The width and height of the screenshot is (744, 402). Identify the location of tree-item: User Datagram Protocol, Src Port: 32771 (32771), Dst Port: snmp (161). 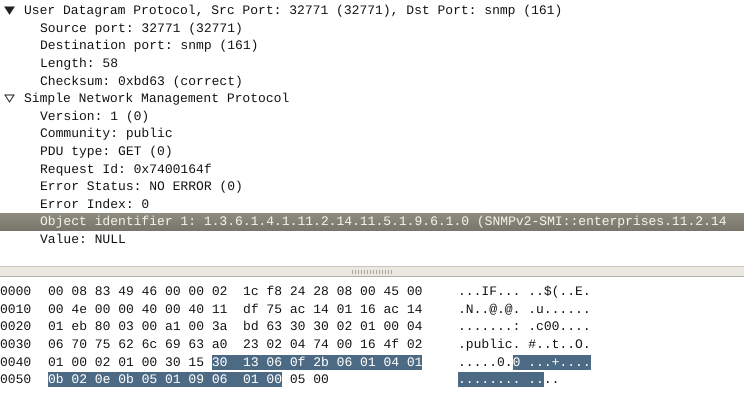
(372, 11).